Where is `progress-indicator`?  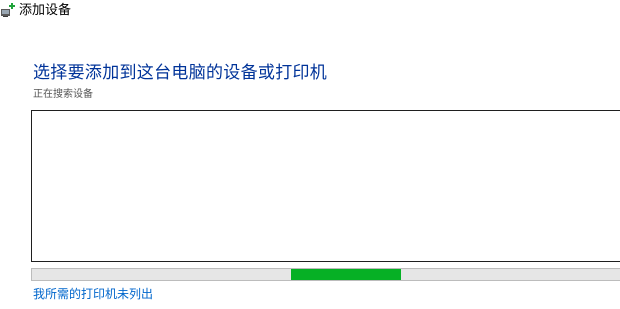
progress-indicator is located at coordinates (346, 274).